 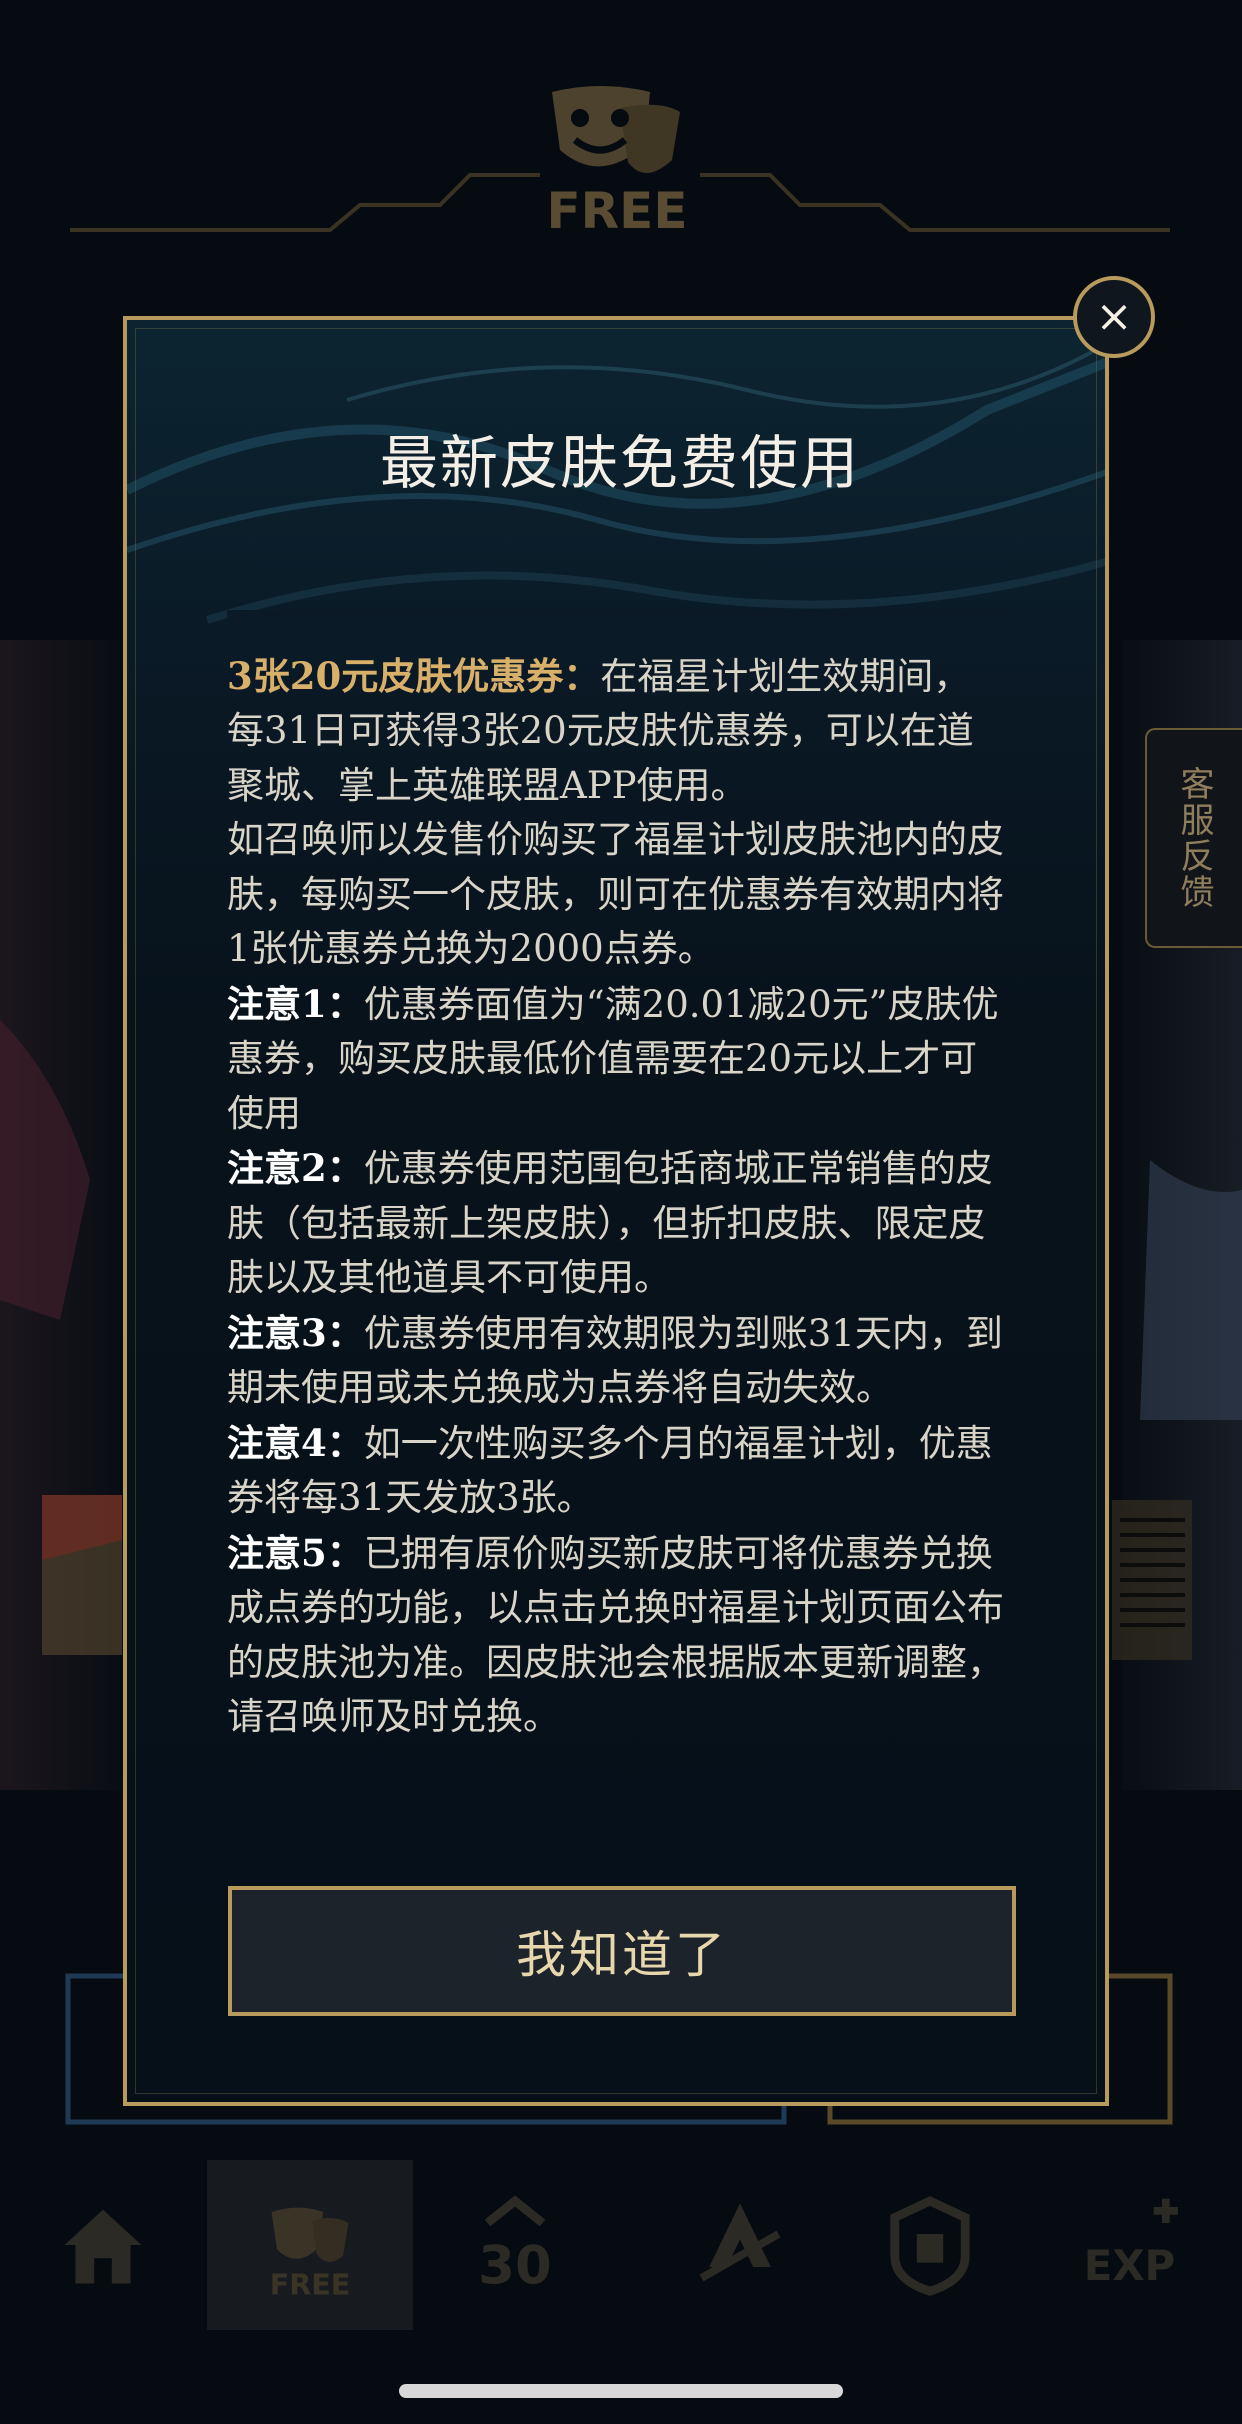 I want to click on feedback-tab-label: 客服反馈, so click(x=1194, y=838).